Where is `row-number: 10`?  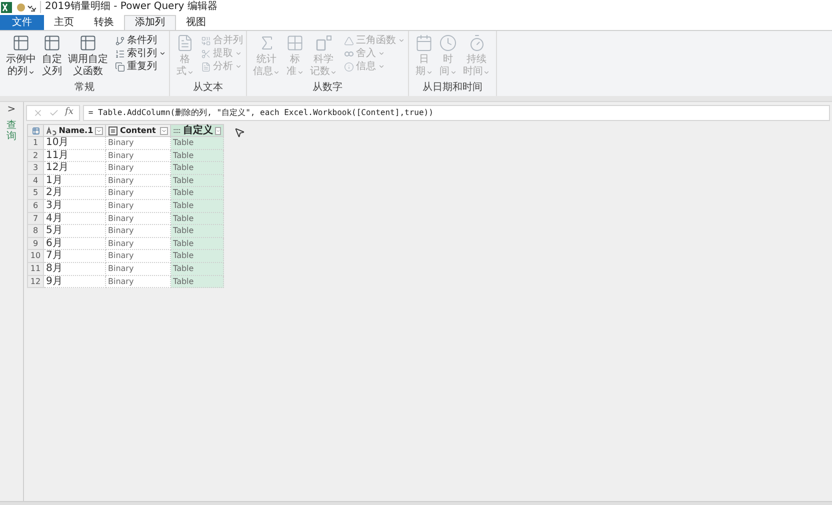
row-number: 10 is located at coordinates (35, 256).